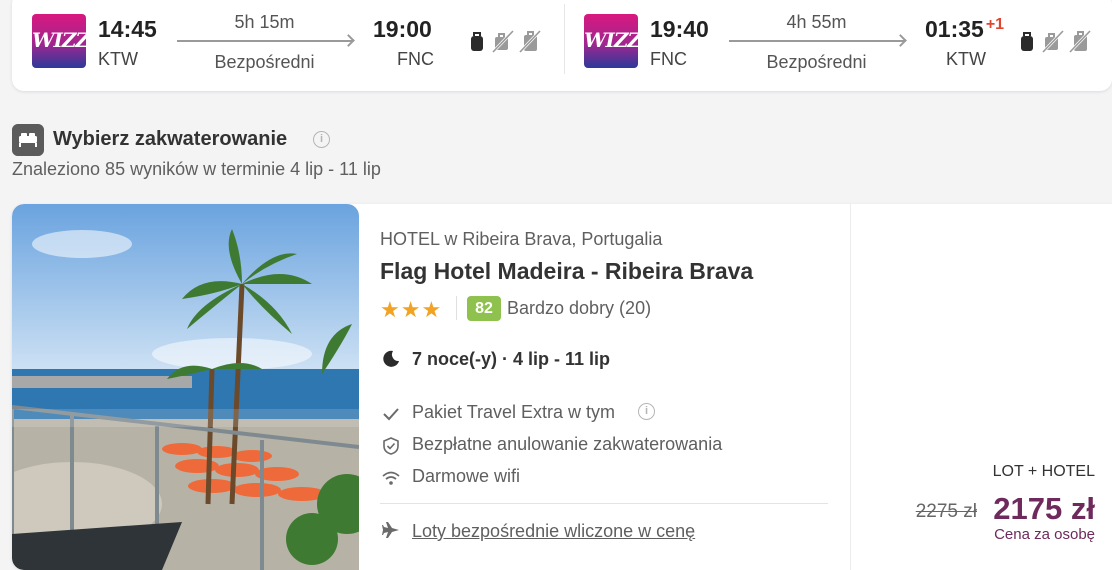  I want to click on flight-duration: 4h 55m, so click(816, 22).